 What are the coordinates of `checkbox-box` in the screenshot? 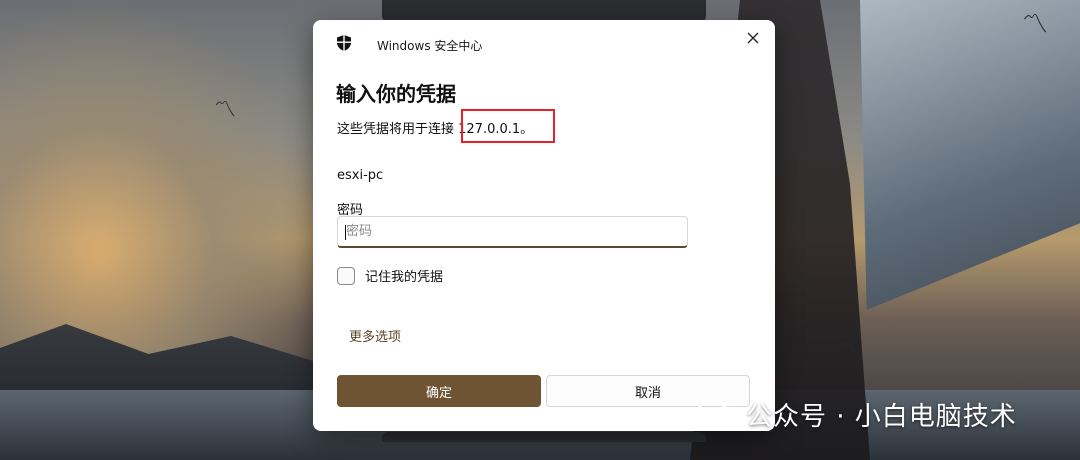 It's located at (346, 275).